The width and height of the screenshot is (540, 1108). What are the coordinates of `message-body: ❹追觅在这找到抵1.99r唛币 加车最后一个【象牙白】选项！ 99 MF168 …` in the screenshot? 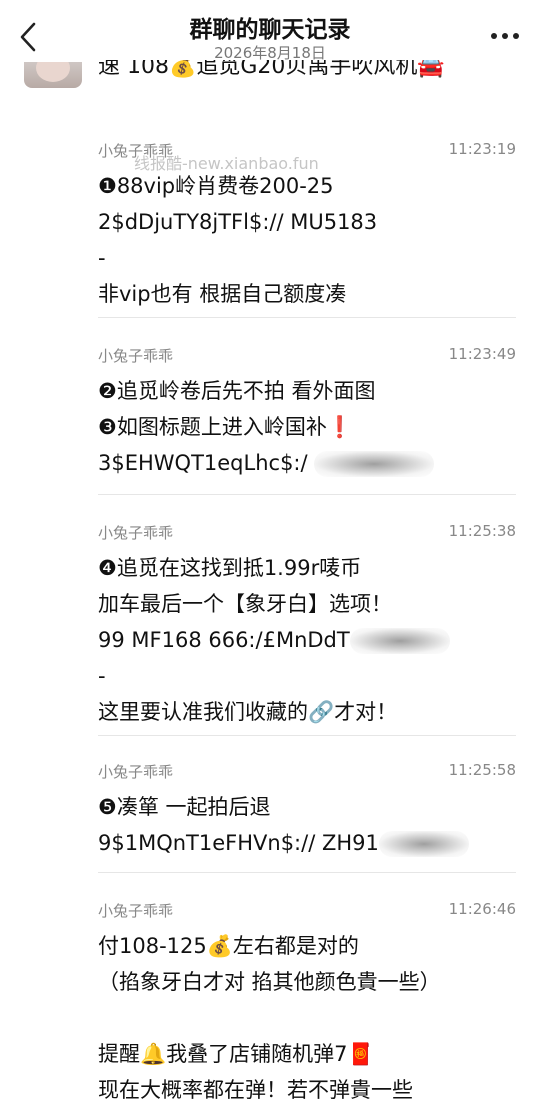 It's located at (307, 640).